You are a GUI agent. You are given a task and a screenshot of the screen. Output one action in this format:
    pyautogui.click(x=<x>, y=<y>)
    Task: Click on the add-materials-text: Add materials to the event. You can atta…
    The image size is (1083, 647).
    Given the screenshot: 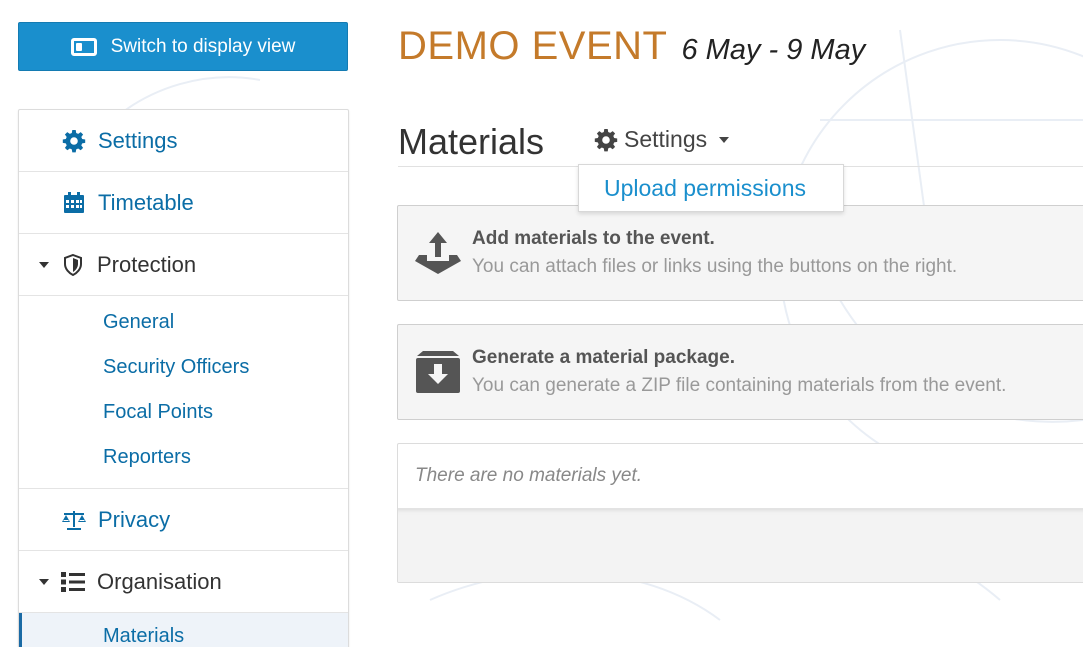 What is the action you would take?
    pyautogui.click(x=714, y=253)
    